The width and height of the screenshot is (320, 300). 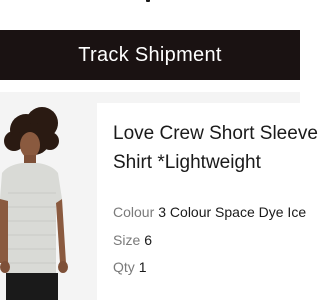 What do you see at coordinates (142, 267) in the screenshot?
I see `attribute-value: 1` at bounding box center [142, 267].